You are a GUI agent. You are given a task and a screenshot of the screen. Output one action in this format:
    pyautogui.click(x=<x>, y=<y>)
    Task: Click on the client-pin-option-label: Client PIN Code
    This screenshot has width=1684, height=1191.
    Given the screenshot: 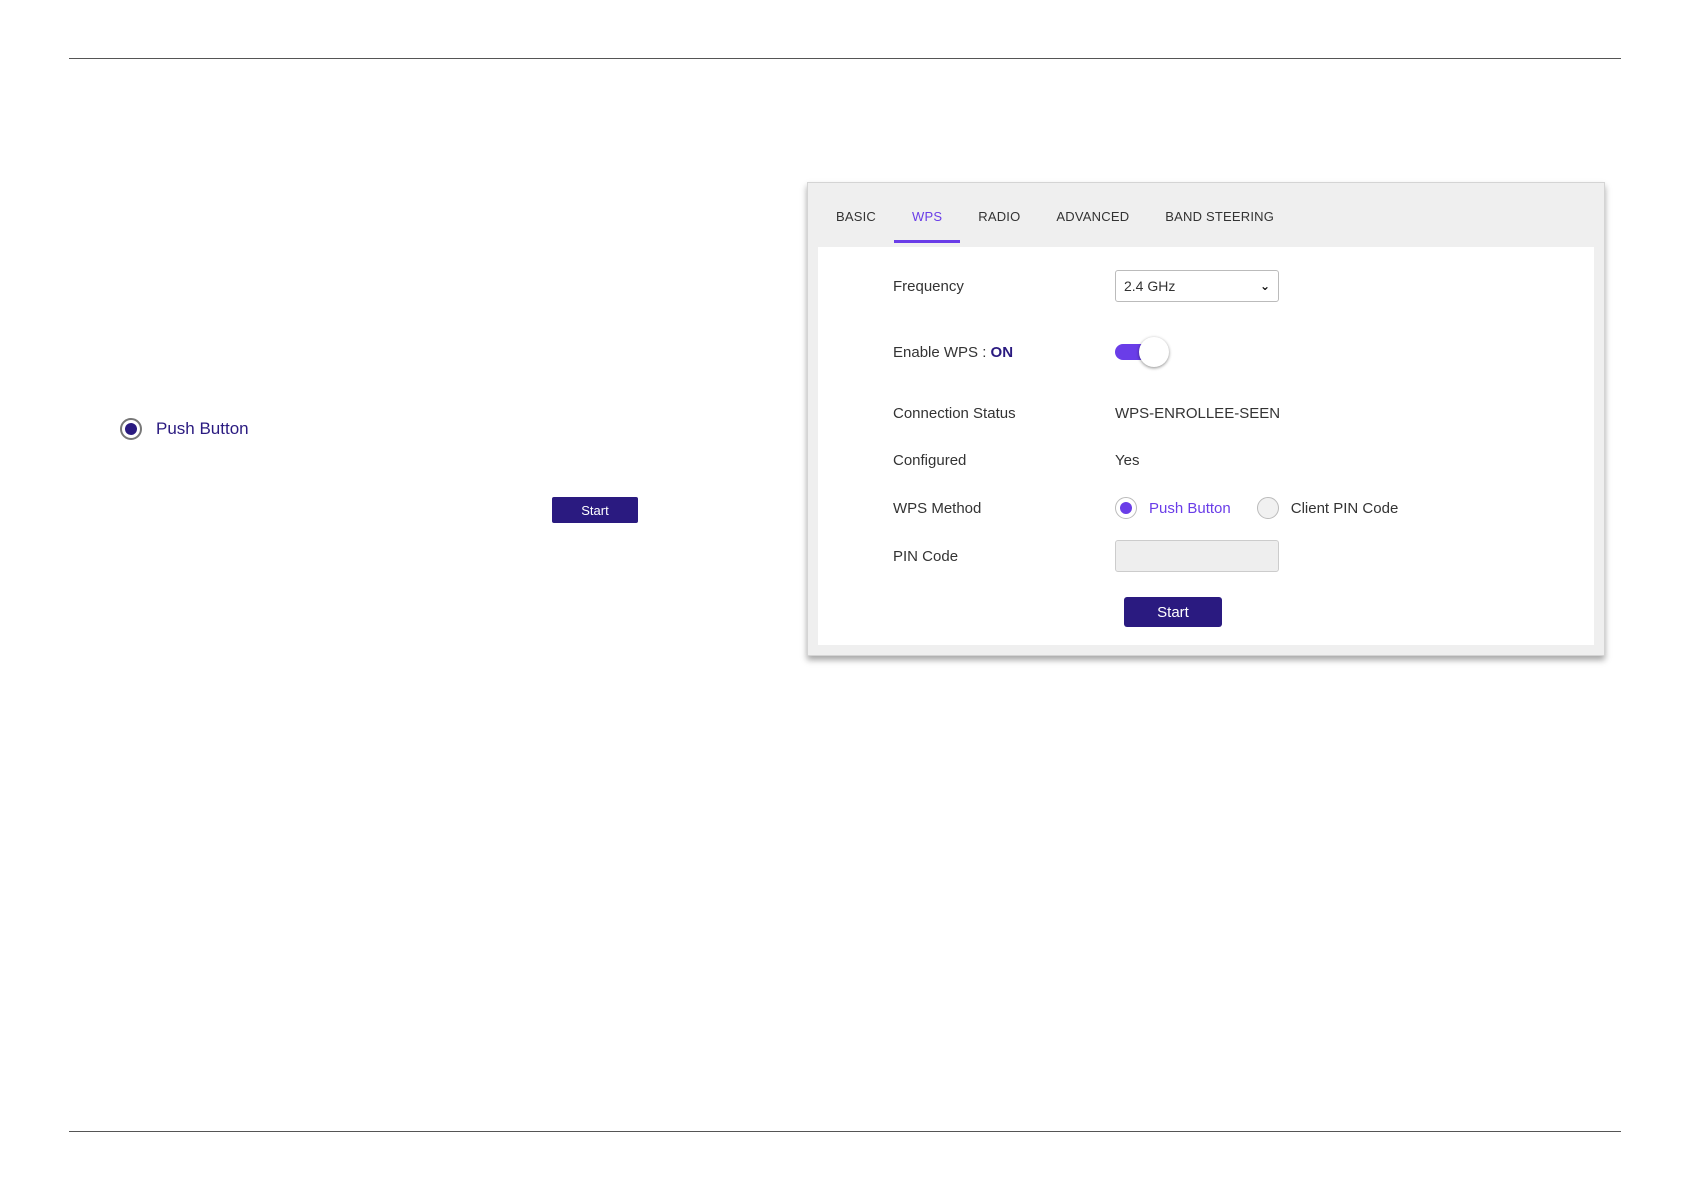 What is the action you would take?
    pyautogui.click(x=1344, y=508)
    